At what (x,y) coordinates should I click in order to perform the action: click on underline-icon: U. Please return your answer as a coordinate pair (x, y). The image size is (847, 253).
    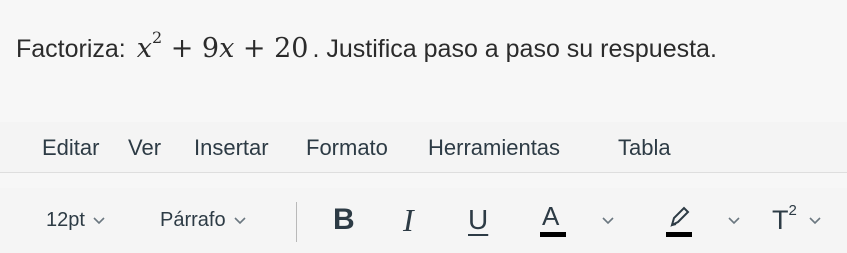
    Looking at the image, I should click on (478, 219).